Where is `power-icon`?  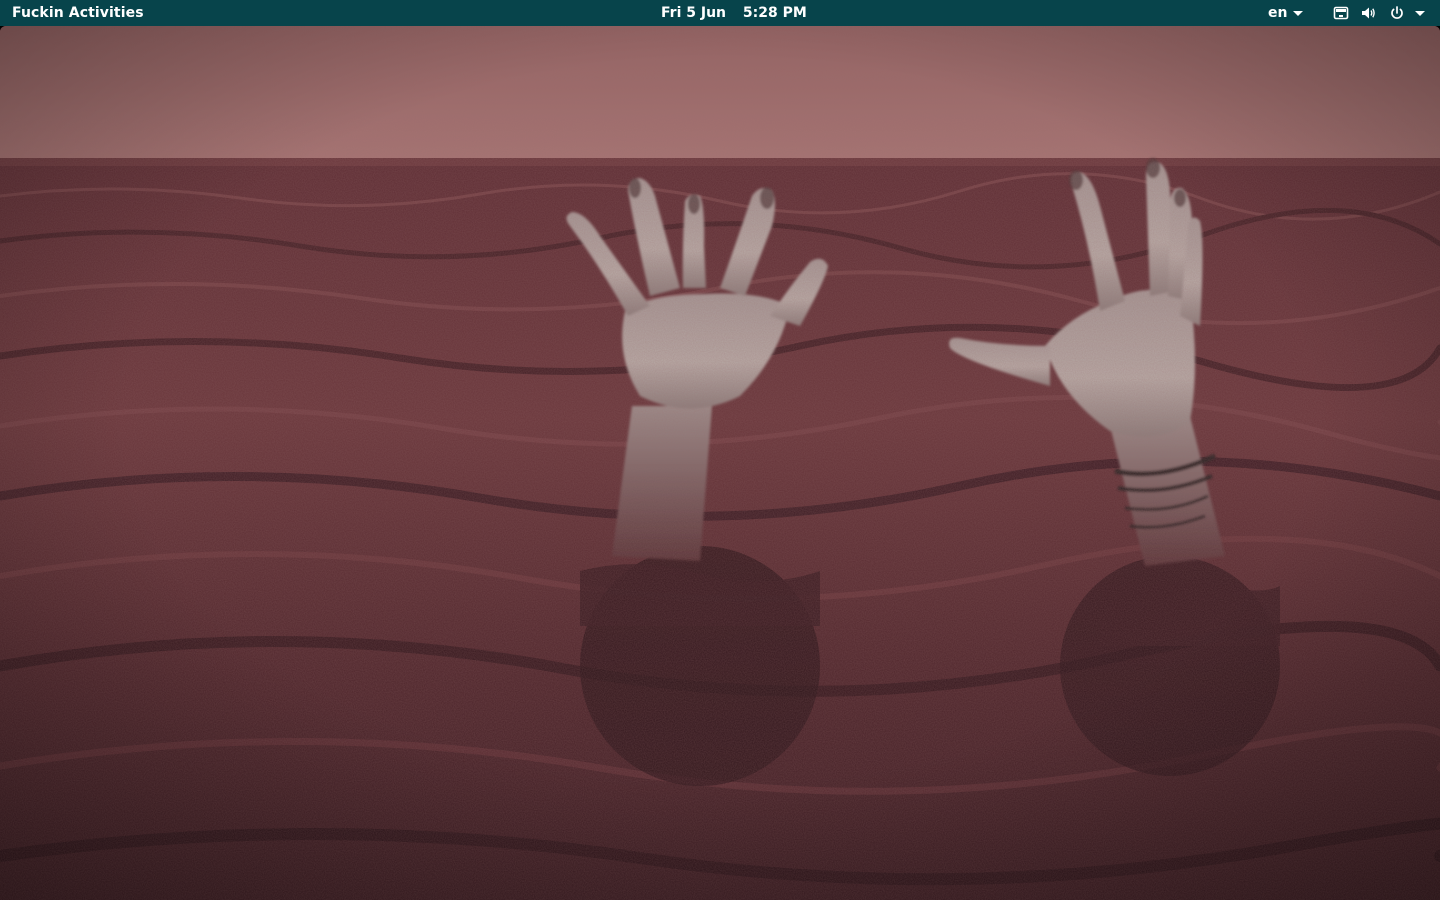
power-icon is located at coordinates (1397, 13).